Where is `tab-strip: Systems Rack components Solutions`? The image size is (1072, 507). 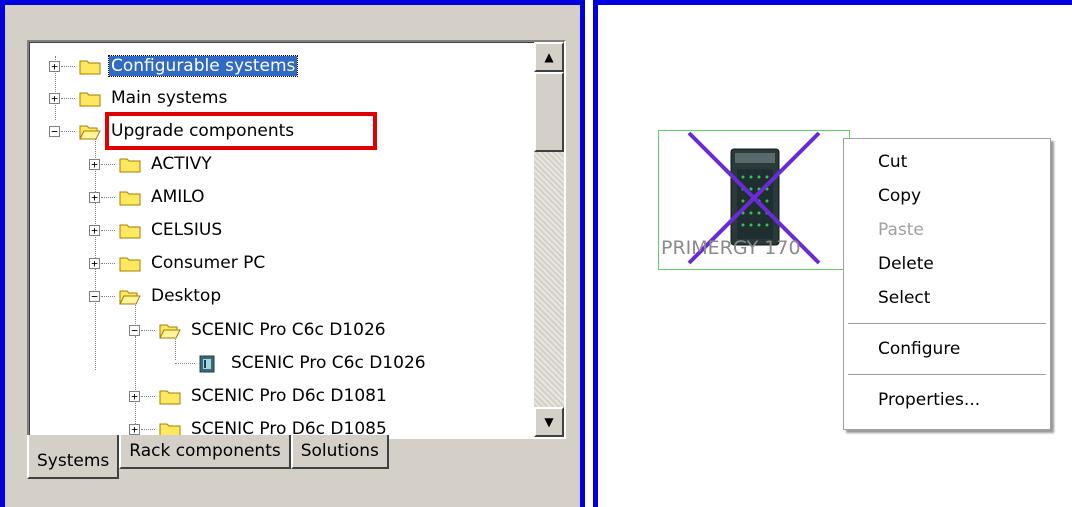 tab-strip: Systems Rack components Solutions is located at coordinates (208, 460).